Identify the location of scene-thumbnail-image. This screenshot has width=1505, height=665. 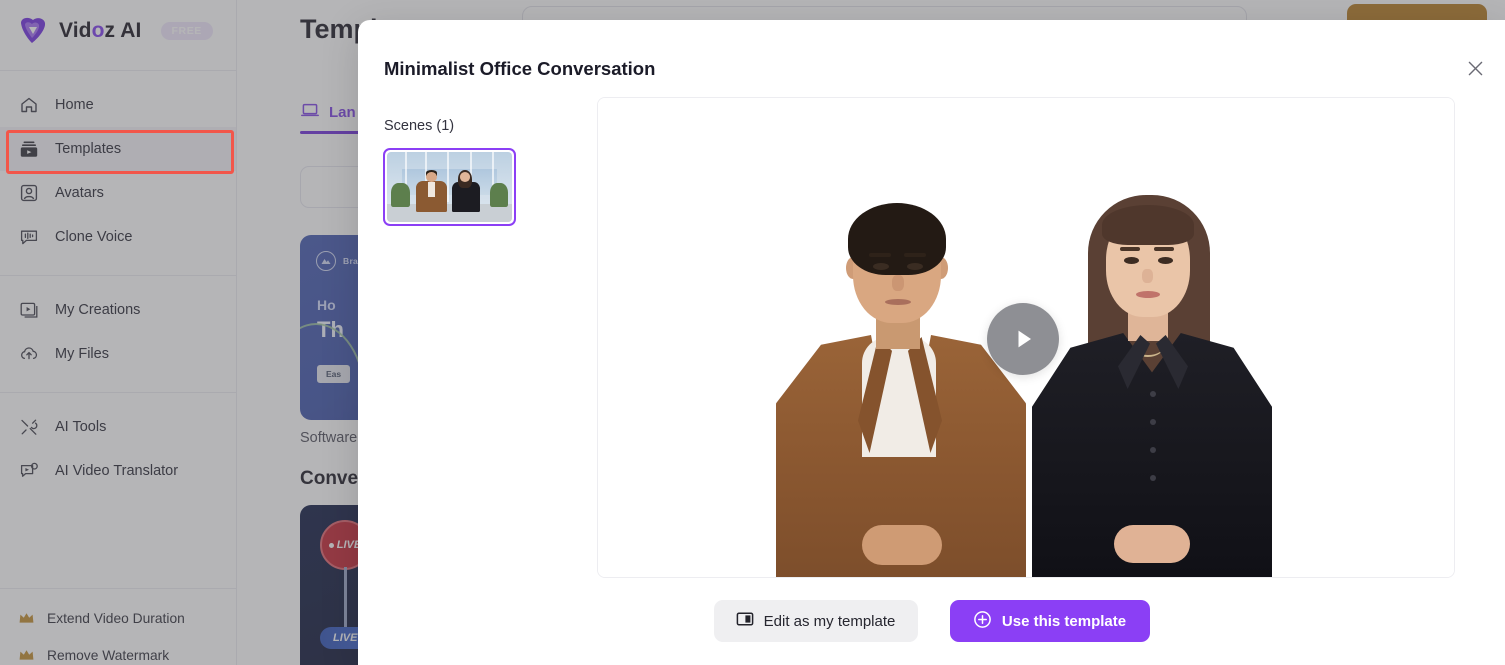
(449, 187).